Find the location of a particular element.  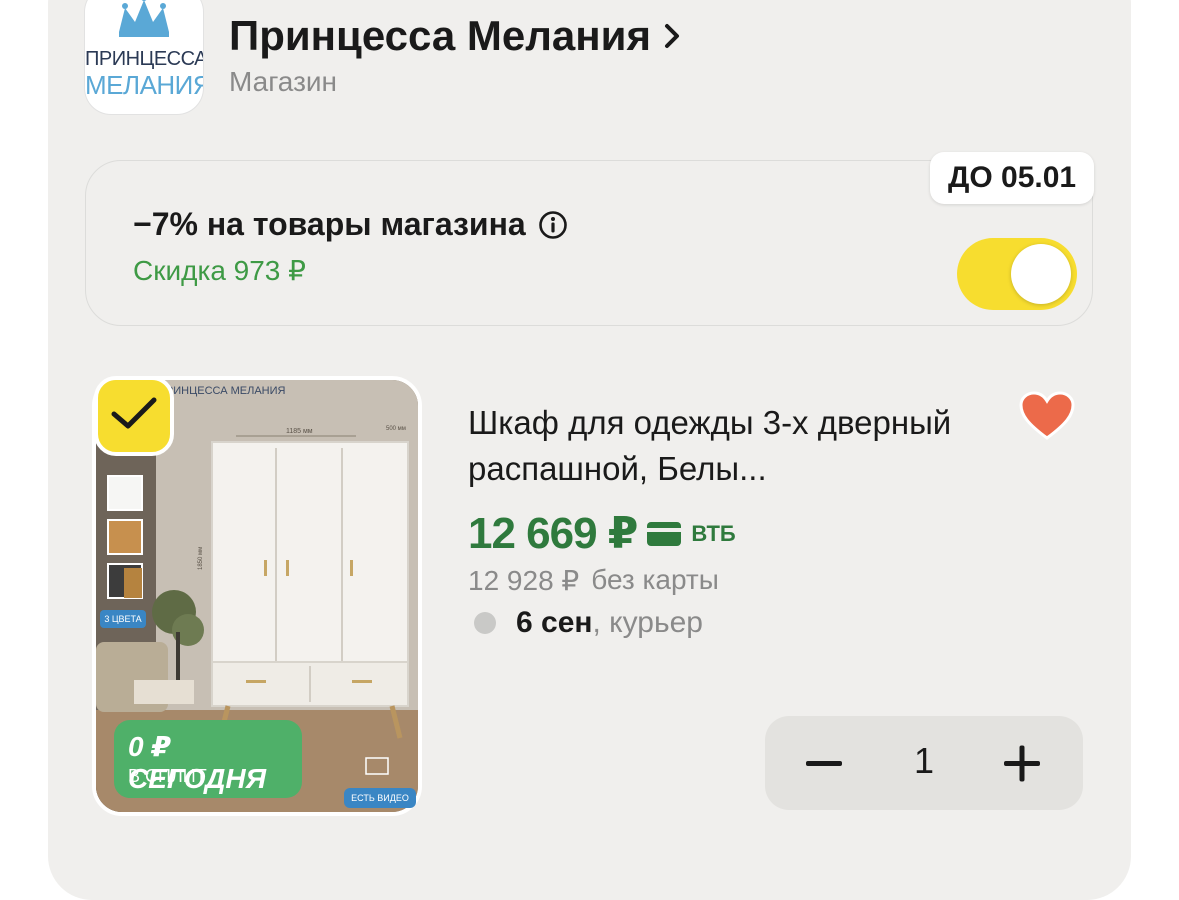

plus-icon is located at coordinates (1022, 763).